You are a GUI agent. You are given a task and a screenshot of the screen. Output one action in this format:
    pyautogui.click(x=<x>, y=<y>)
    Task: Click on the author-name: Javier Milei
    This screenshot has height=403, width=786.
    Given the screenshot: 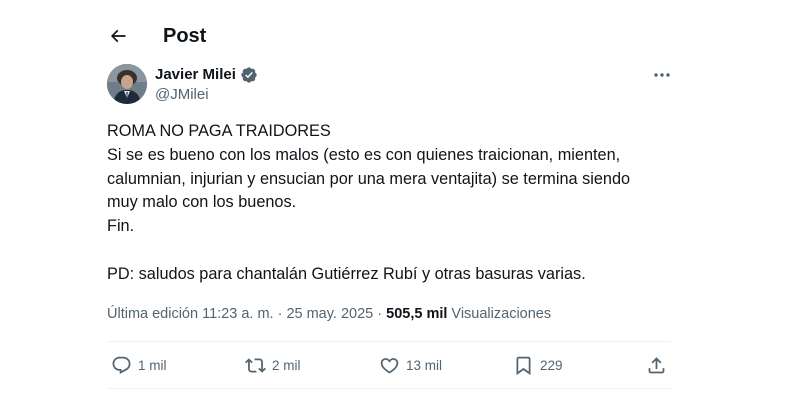 What is the action you would take?
    pyautogui.click(x=195, y=75)
    